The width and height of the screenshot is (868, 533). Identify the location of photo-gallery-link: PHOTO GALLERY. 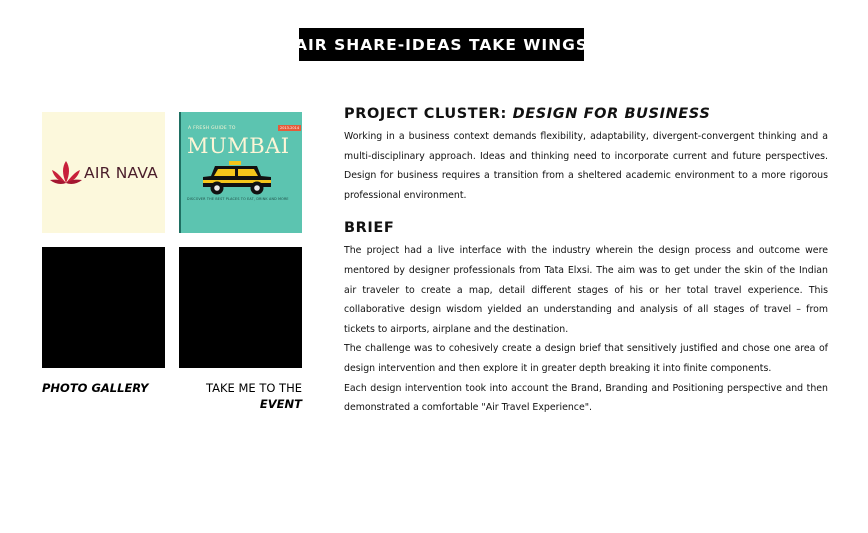
(95, 388).